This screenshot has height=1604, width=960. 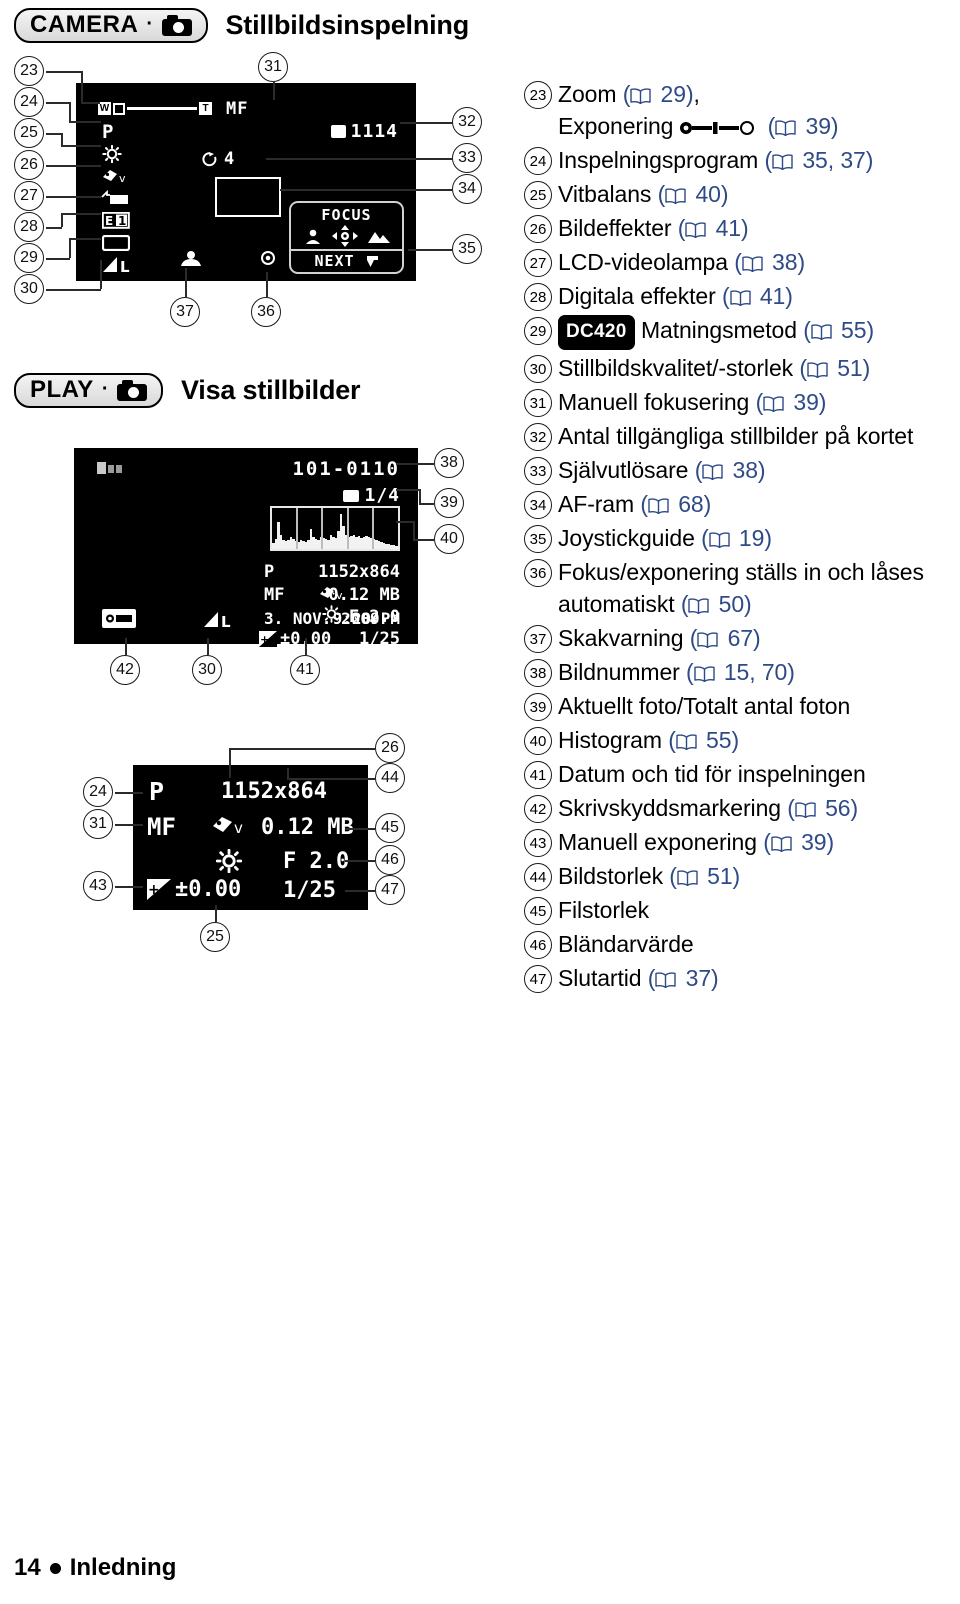 I want to click on legend-item: 43 Manuell exponering ( 39), so click(x=739, y=842).